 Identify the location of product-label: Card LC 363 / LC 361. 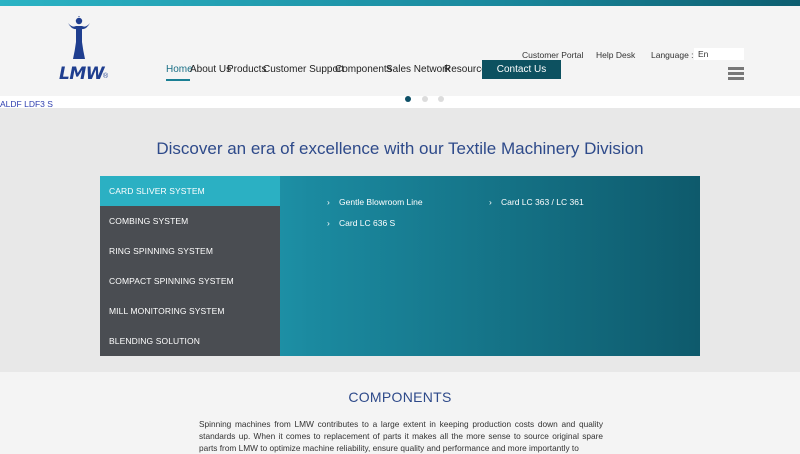
(542, 202).